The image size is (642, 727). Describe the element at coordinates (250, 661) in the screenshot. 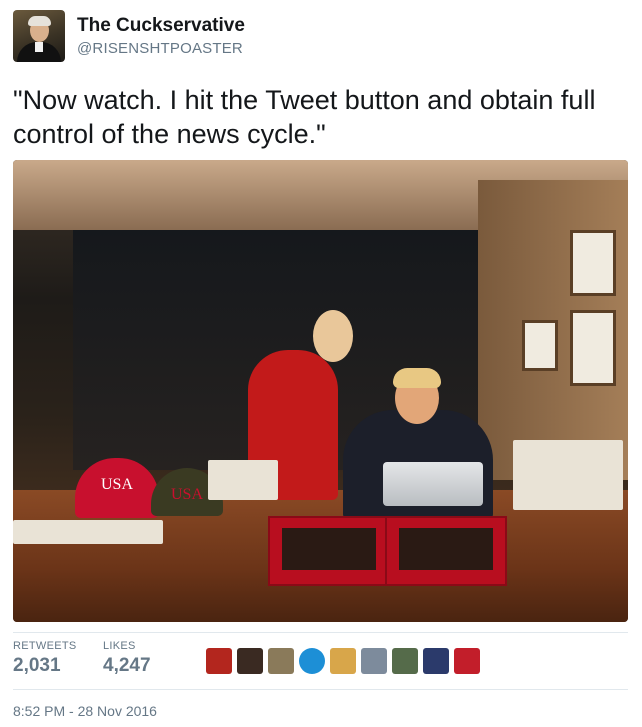

I see `avatar-dark-portrait` at that location.